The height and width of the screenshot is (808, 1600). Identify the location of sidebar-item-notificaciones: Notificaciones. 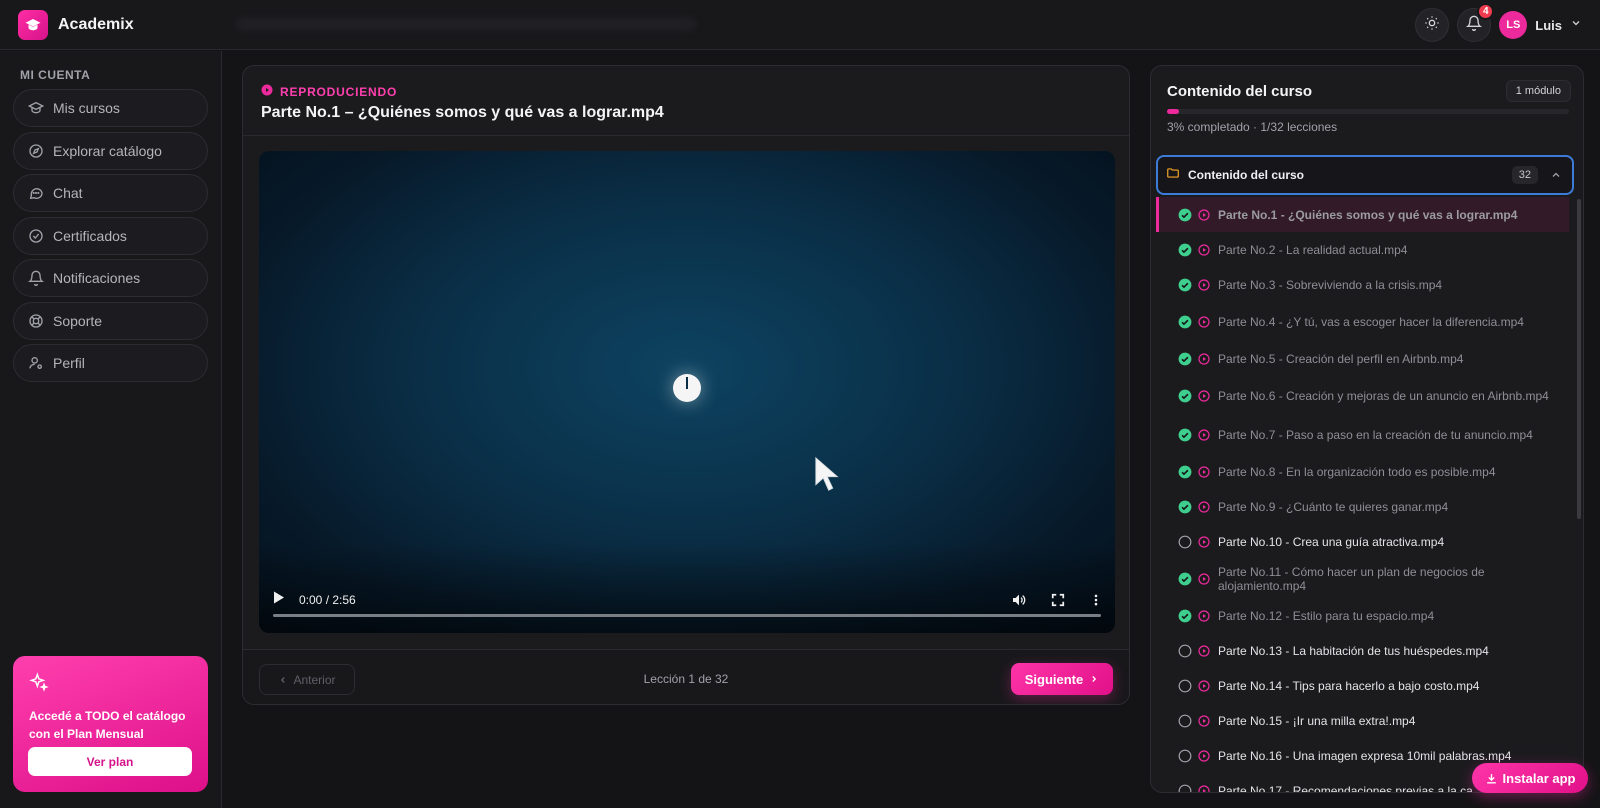
(110, 278).